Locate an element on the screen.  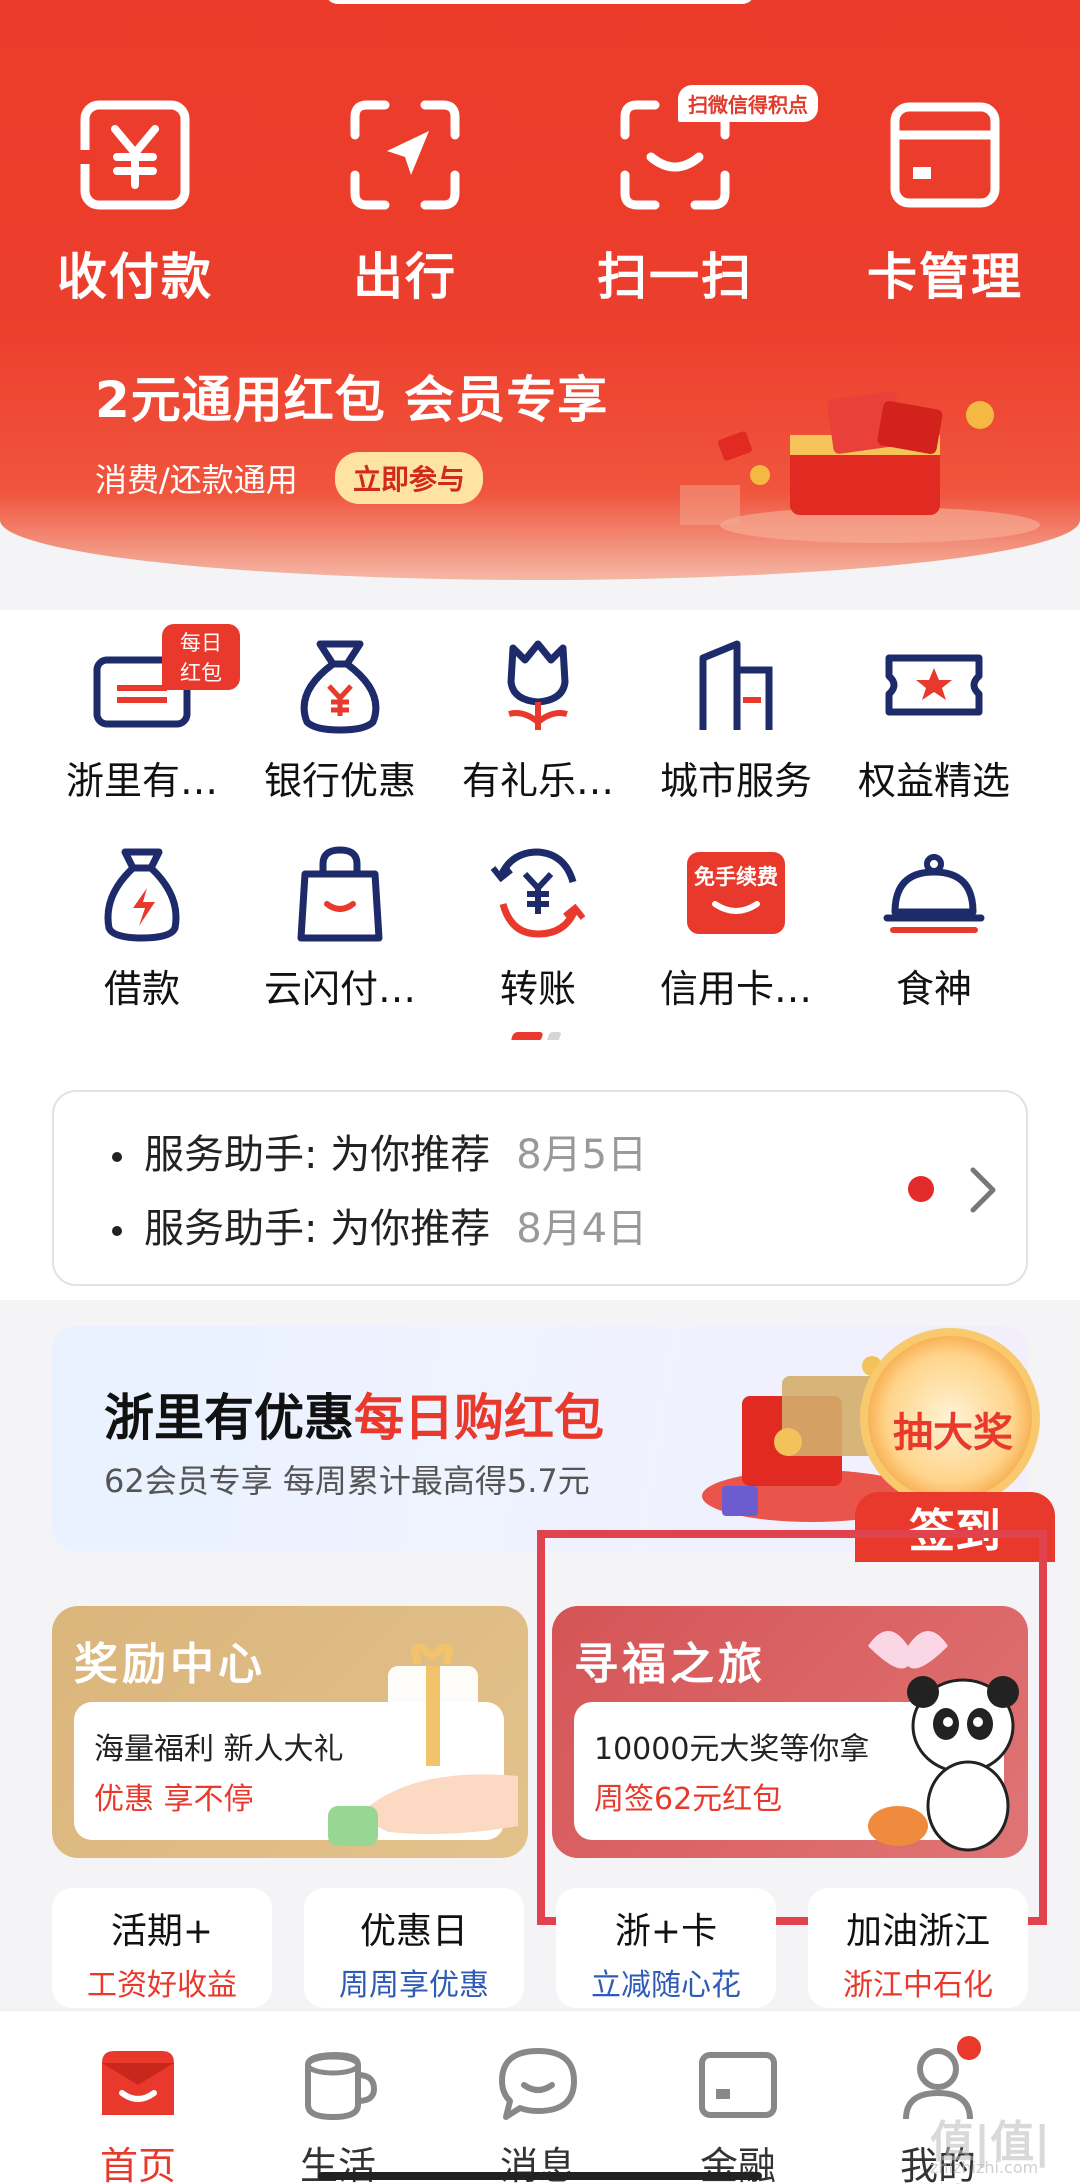
notice-item: 服务助手: 为你推荐 8月5日 is located at coordinates (379, 1151).